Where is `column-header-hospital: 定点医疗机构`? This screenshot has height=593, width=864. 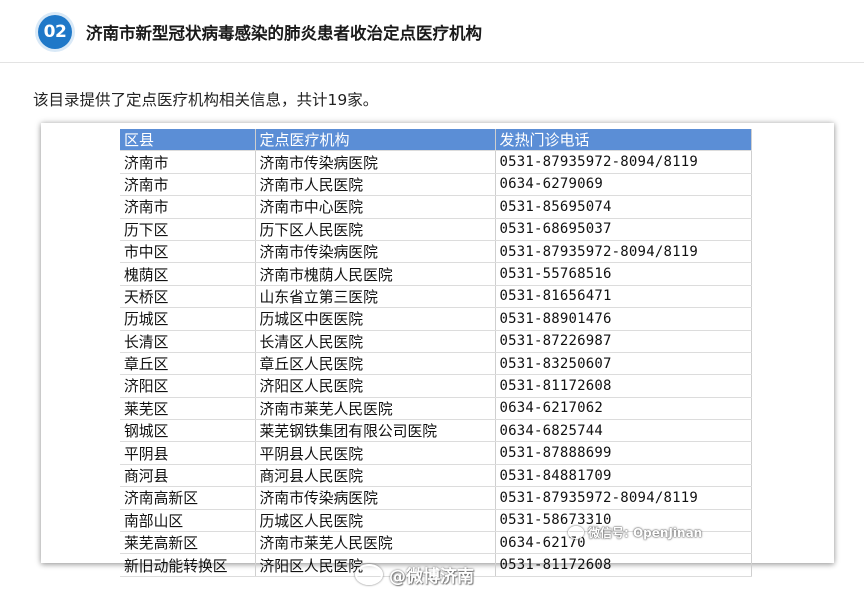
column-header-hospital: 定点医疗机构 is located at coordinates (375, 140).